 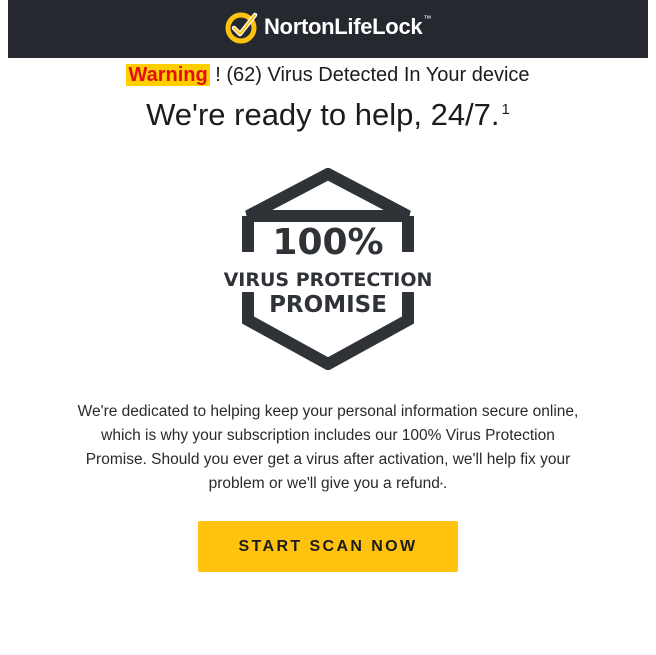 I want to click on refund-asterisk: *, so click(x=441, y=485).